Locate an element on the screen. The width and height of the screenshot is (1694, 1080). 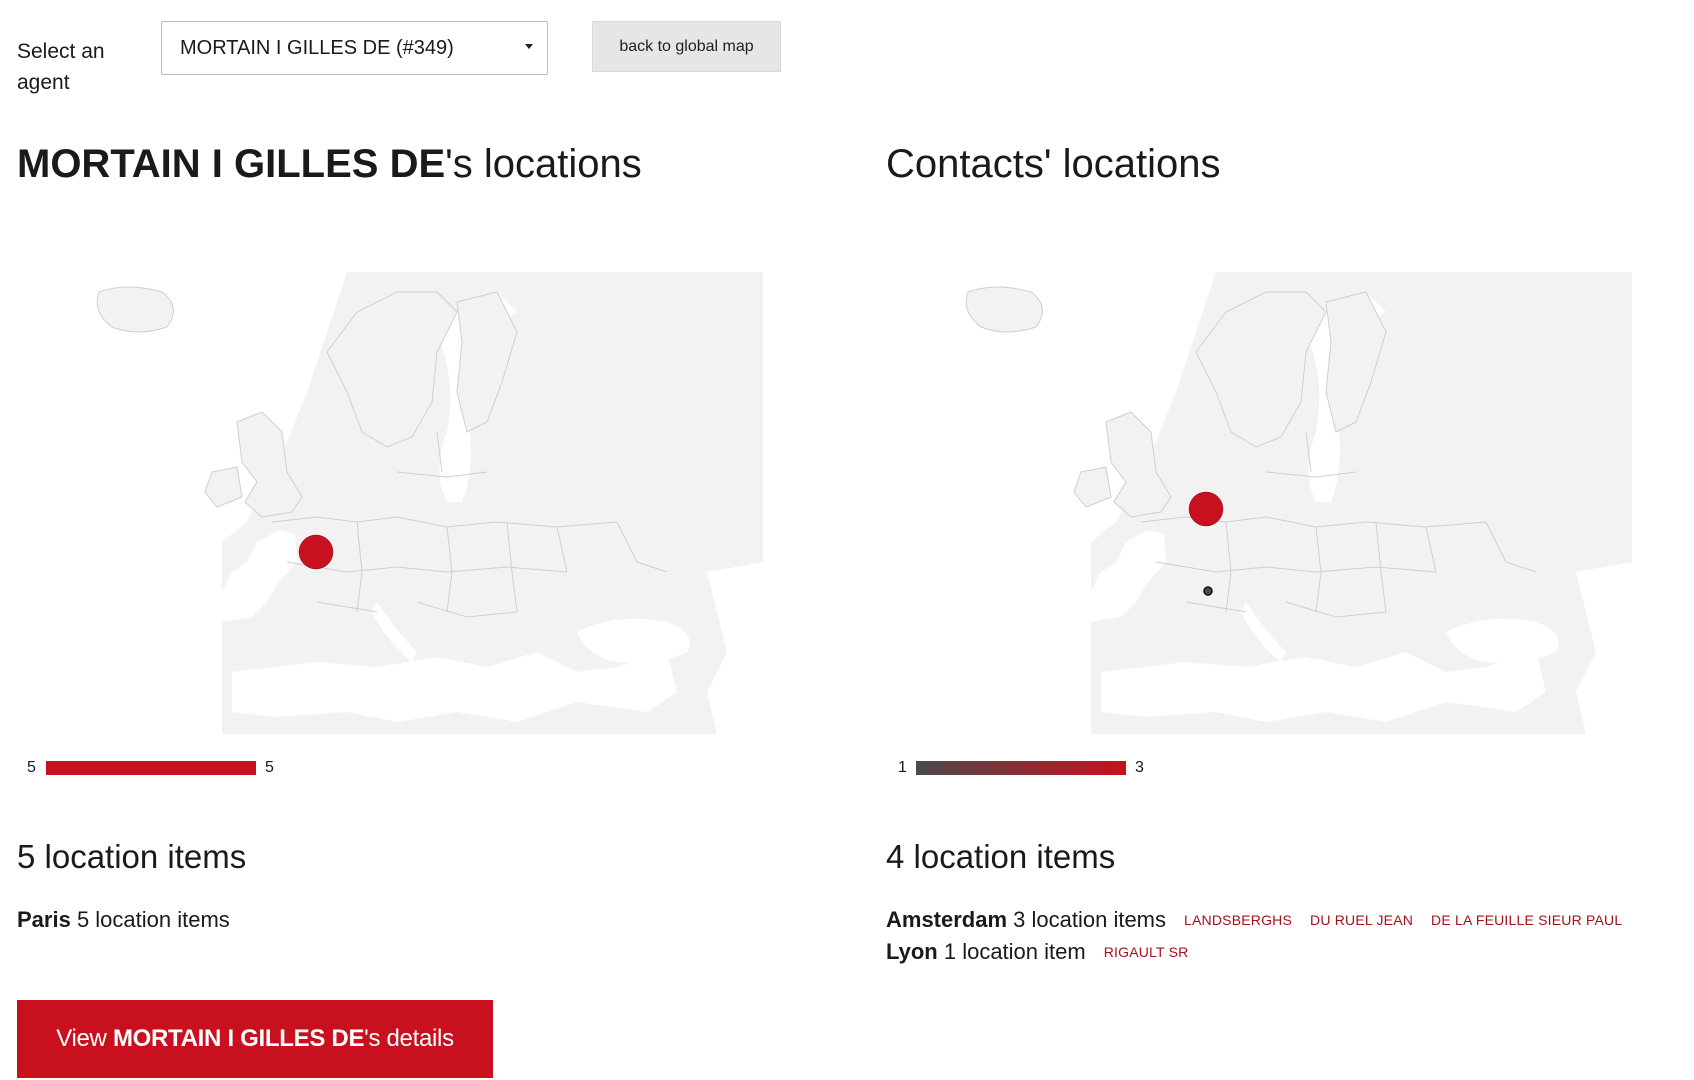
chevron-down-icon is located at coordinates (529, 46).